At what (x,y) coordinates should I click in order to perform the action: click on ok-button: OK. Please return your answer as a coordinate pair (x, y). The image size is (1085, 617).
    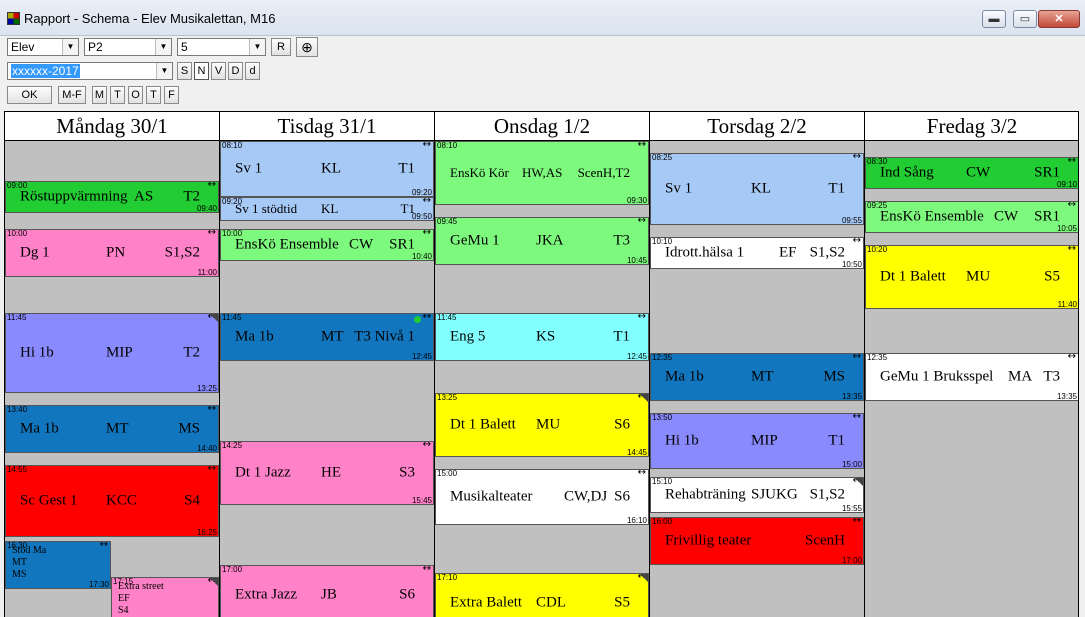
    Looking at the image, I should click on (29, 95).